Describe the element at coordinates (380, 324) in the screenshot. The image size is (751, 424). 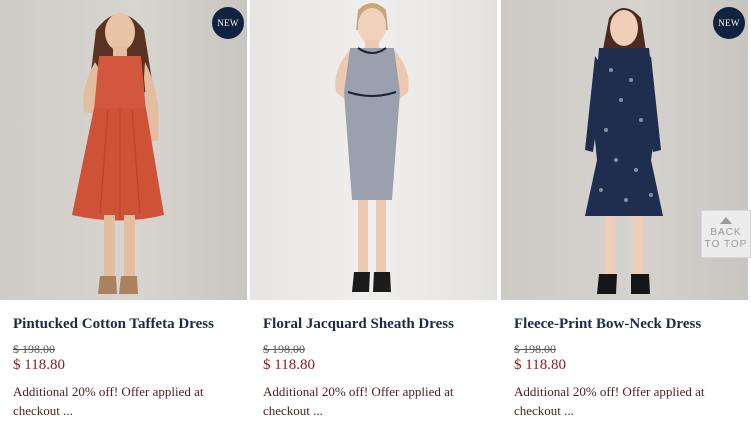
I see `product-title: Floral Jacquard Sheath Dress` at that location.